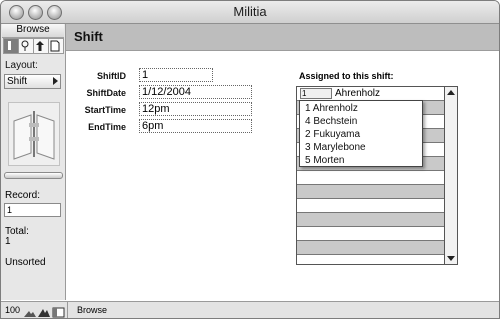 The height and width of the screenshot is (319, 500). I want to click on dropdown-item: 1 Ahrenholz, so click(361, 108).